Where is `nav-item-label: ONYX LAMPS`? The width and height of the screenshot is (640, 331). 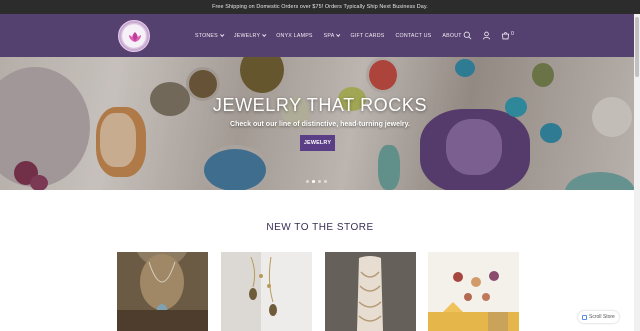 nav-item-label: ONYX LAMPS is located at coordinates (294, 35).